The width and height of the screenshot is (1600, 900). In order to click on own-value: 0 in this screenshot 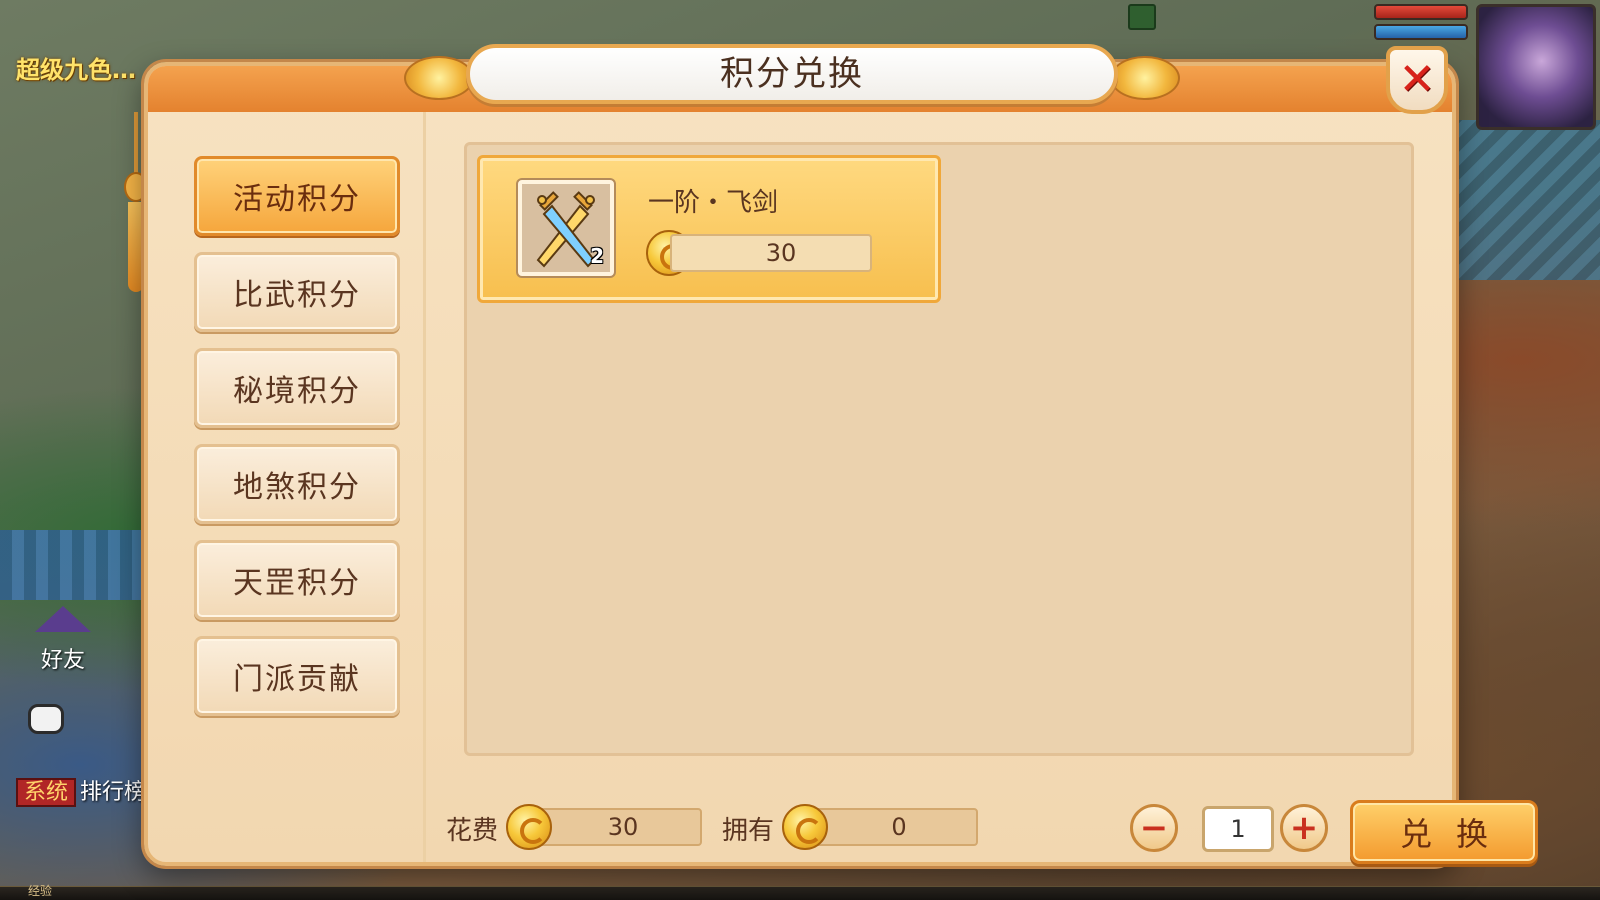, I will do `click(890, 827)`.